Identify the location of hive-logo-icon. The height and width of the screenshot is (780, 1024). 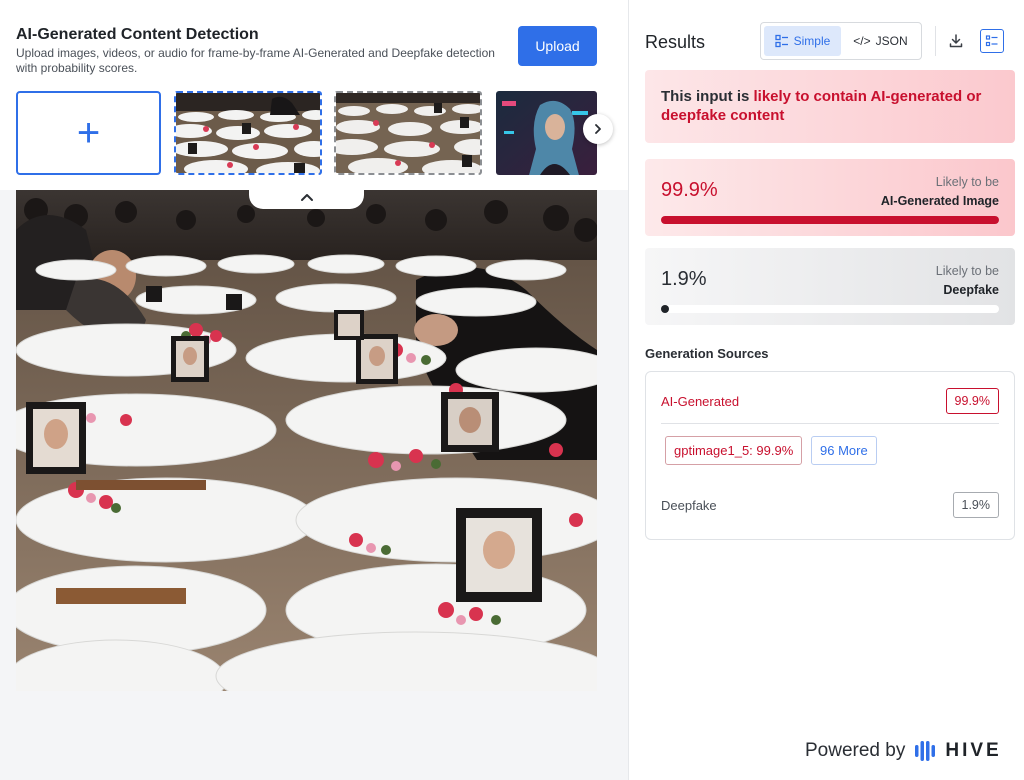
(925, 751).